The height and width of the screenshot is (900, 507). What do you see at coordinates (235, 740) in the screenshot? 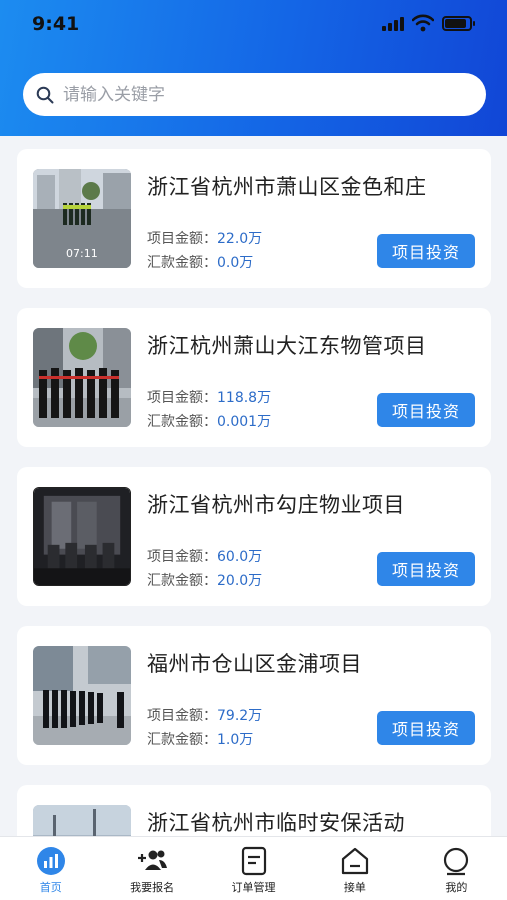
I see `remit-amount-value: 1.0万` at bounding box center [235, 740].